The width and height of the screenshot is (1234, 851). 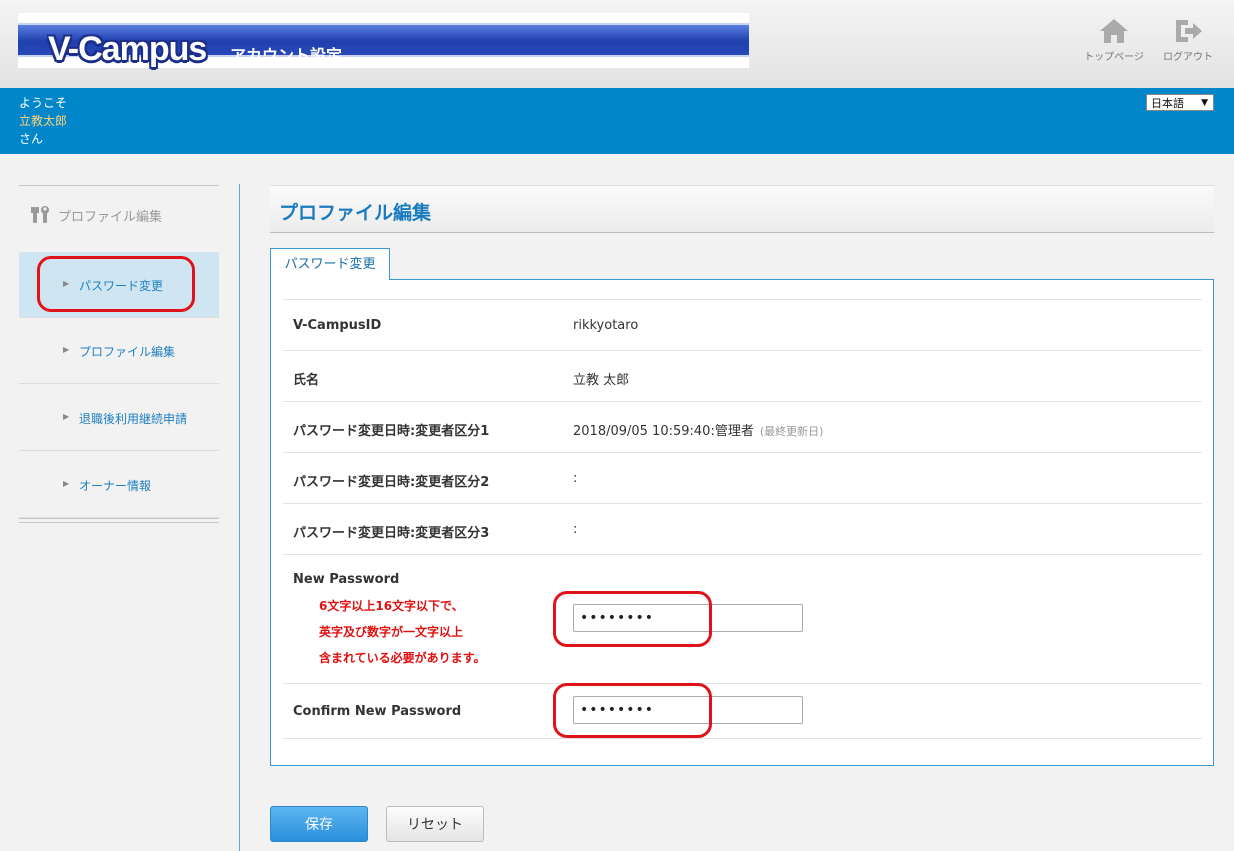 I want to click on language-value: 日本語, so click(x=1167, y=103).